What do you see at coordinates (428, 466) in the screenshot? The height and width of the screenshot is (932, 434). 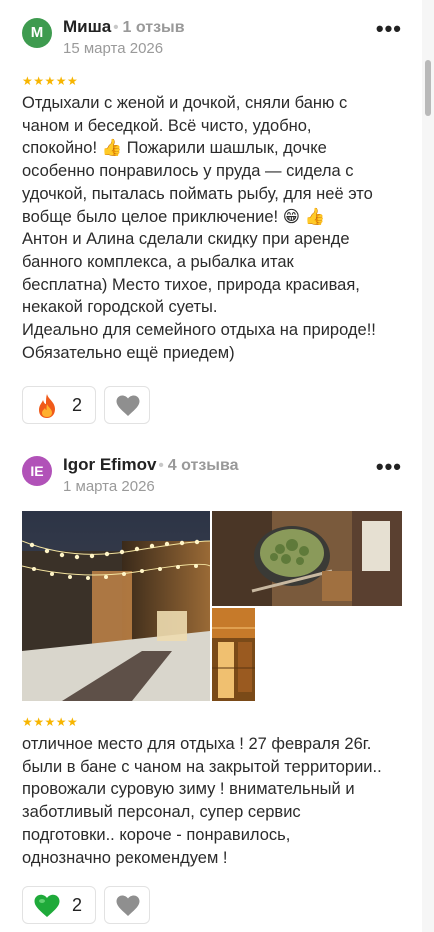 I see `scrollbar` at bounding box center [428, 466].